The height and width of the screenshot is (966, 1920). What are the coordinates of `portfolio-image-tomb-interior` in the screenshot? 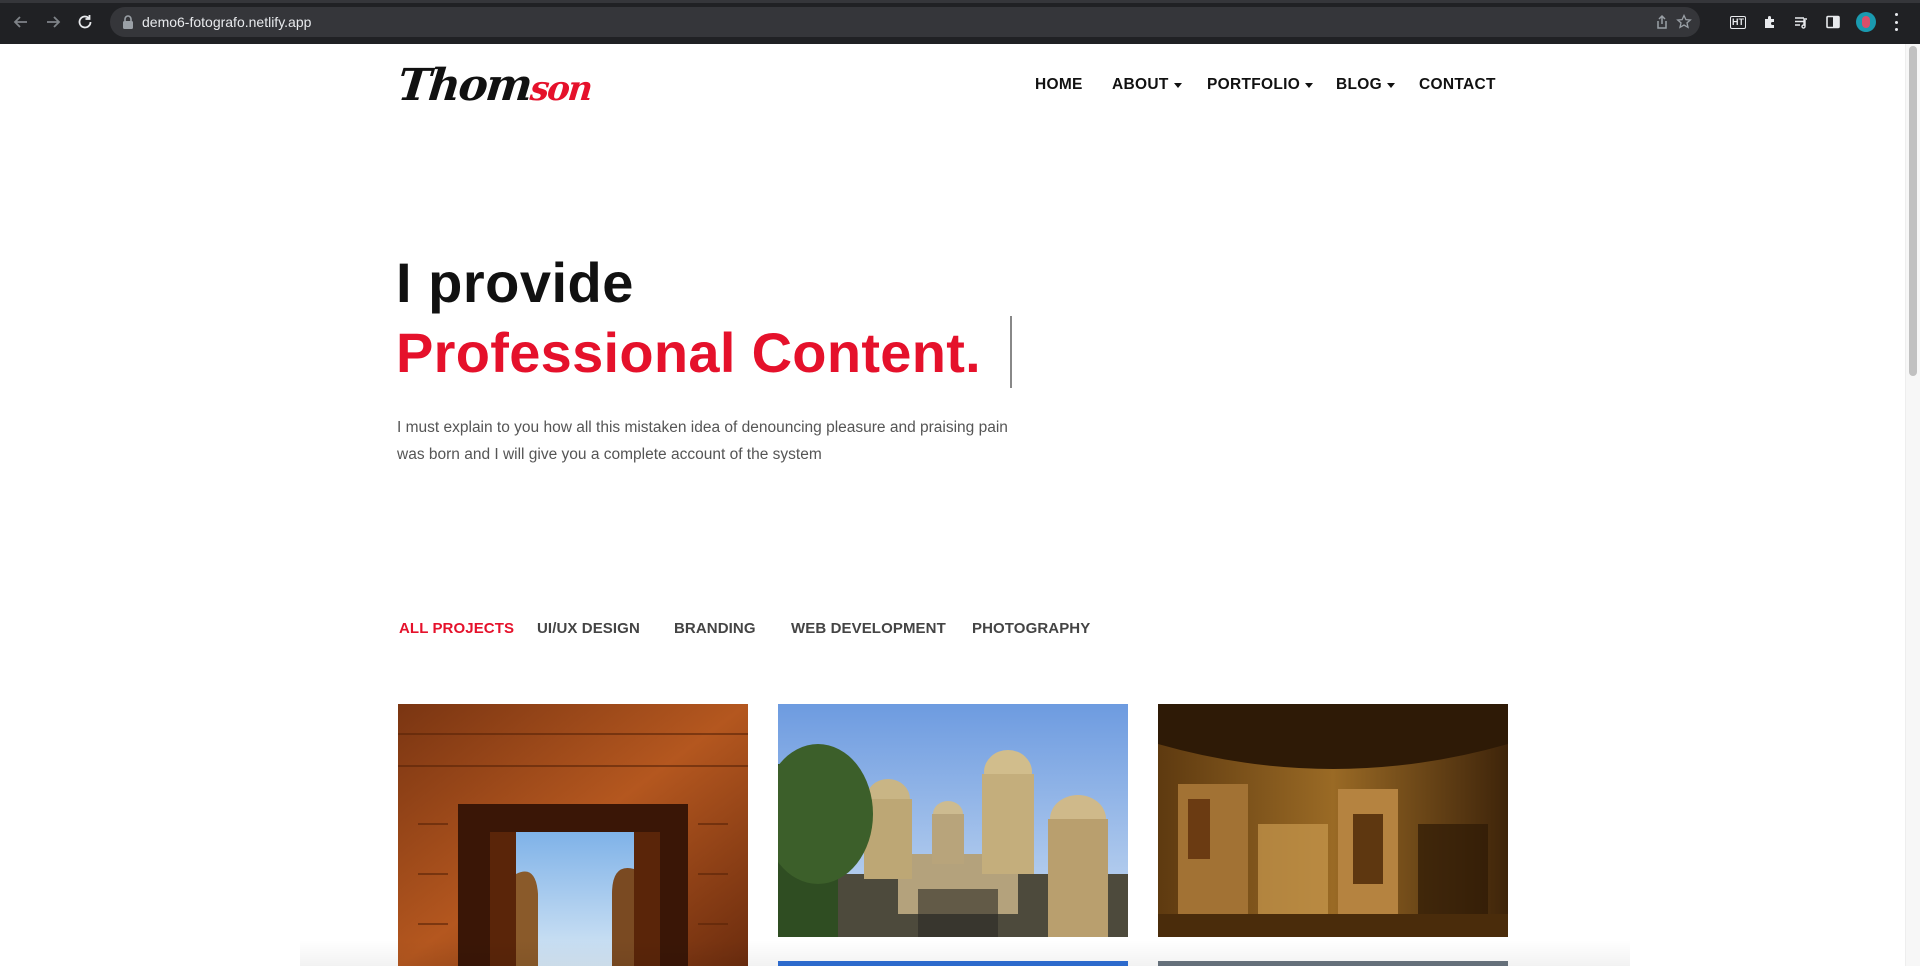 It's located at (1333, 820).